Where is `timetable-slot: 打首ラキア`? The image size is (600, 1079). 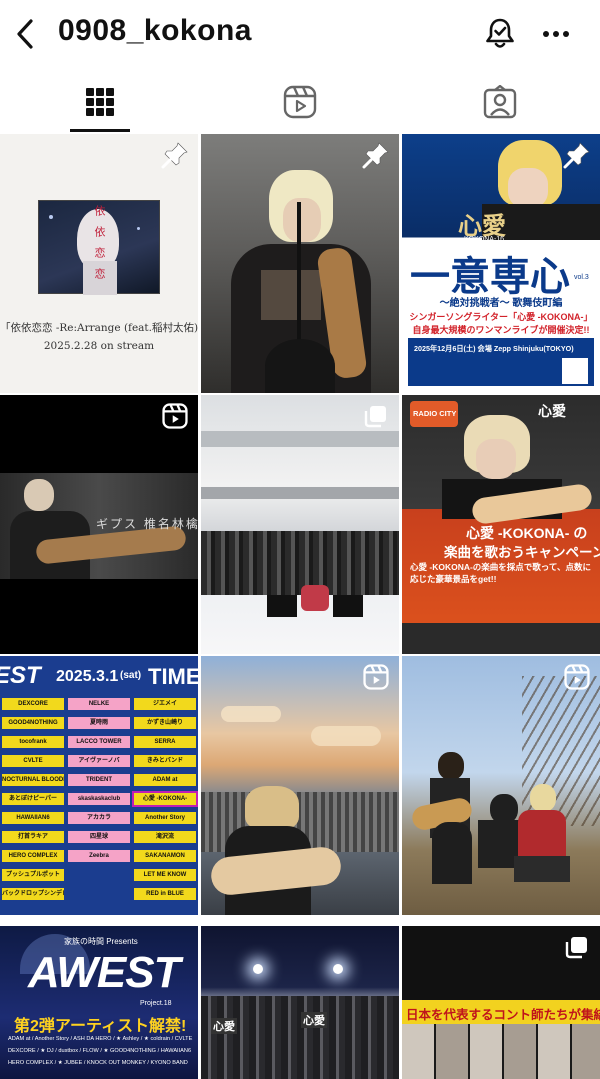 timetable-slot: 打首ラキア is located at coordinates (33, 837).